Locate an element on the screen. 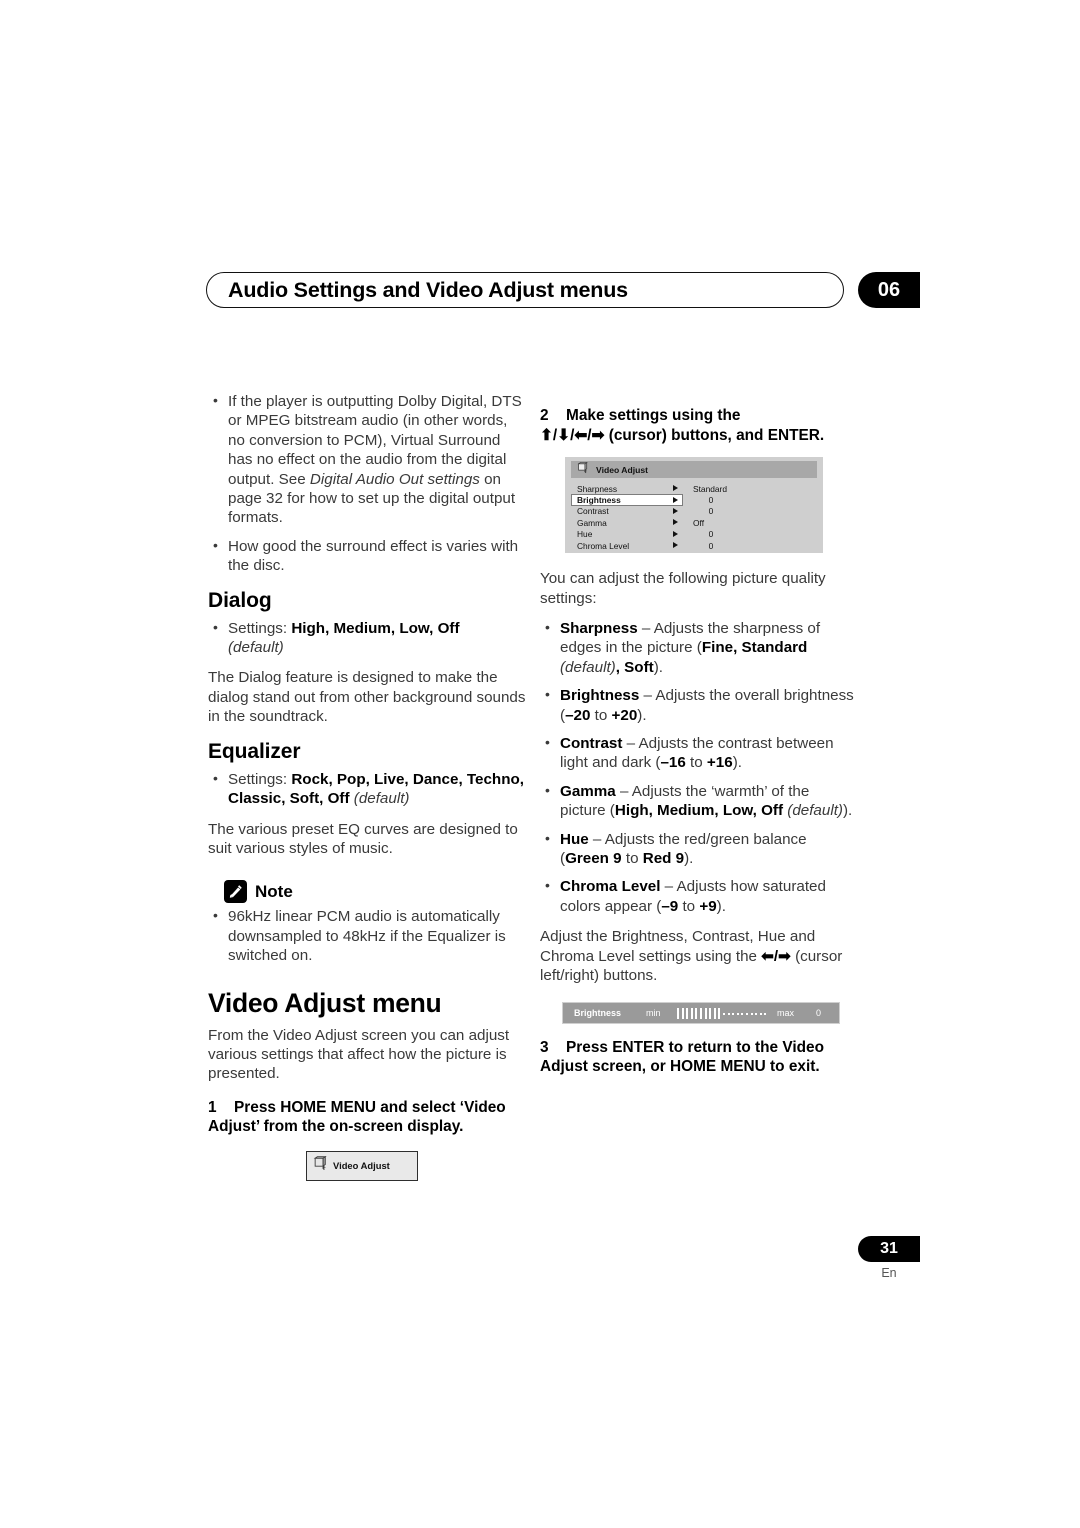 This screenshot has width=1080, height=1528. heading-video-adjust-menu: Video Adjust menu is located at coordinates (325, 1002).